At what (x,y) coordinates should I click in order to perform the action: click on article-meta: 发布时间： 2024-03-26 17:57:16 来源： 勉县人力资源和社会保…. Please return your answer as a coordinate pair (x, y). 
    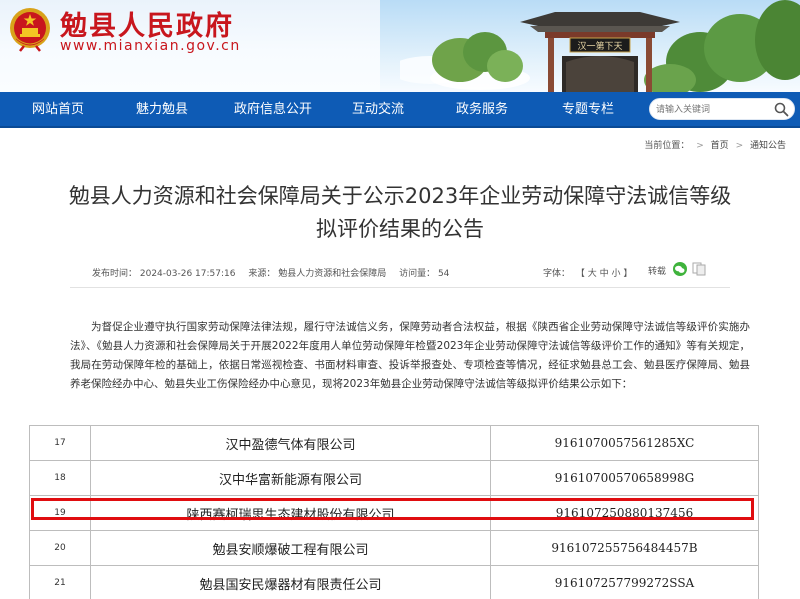
    Looking at the image, I should click on (275, 272).